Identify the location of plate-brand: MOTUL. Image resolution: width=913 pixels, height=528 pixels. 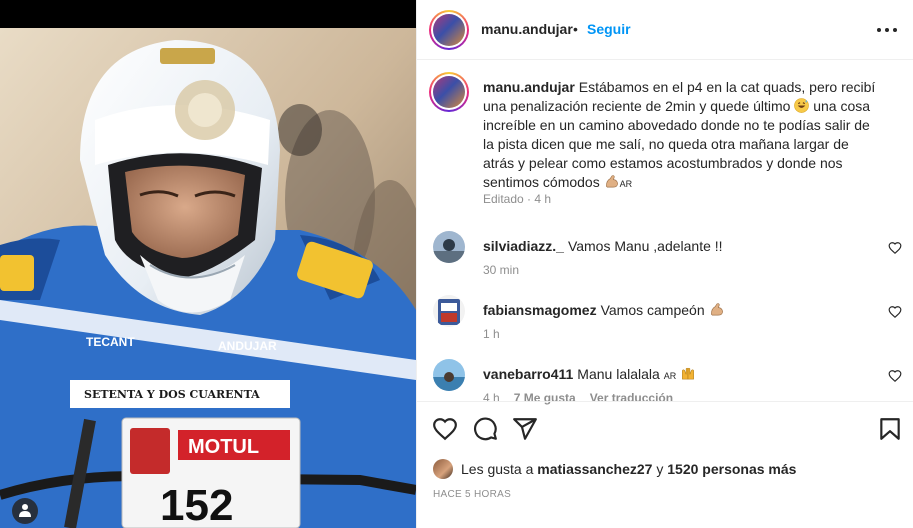
(223, 447).